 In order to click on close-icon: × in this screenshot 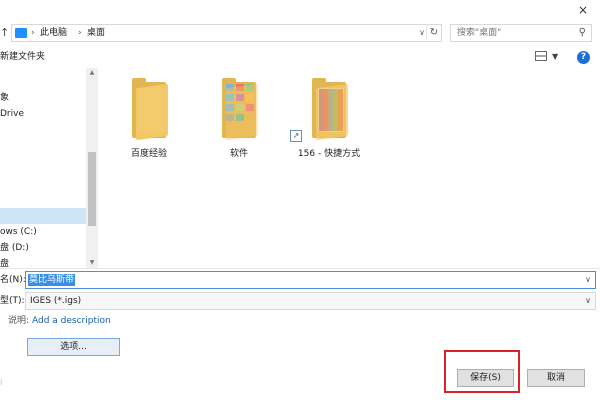, I will do `click(583, 10)`.